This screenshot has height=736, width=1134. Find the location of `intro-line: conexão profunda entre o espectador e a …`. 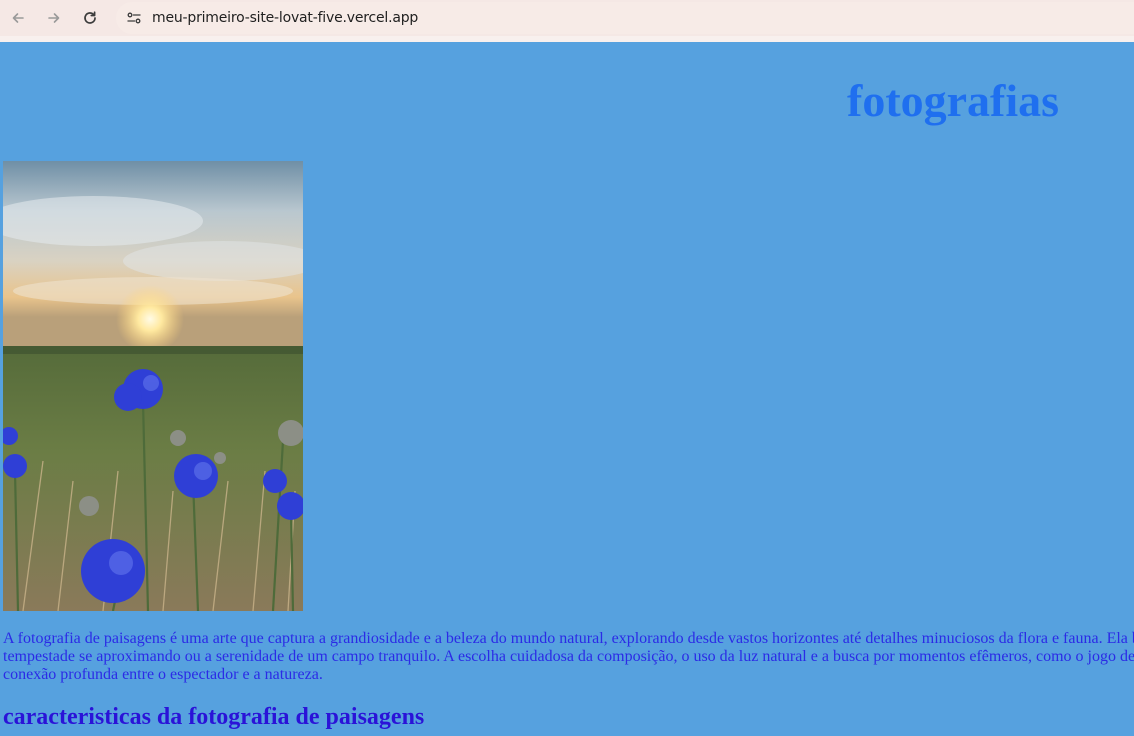

intro-line: conexão profunda entre o espectador e a … is located at coordinates (163, 674).